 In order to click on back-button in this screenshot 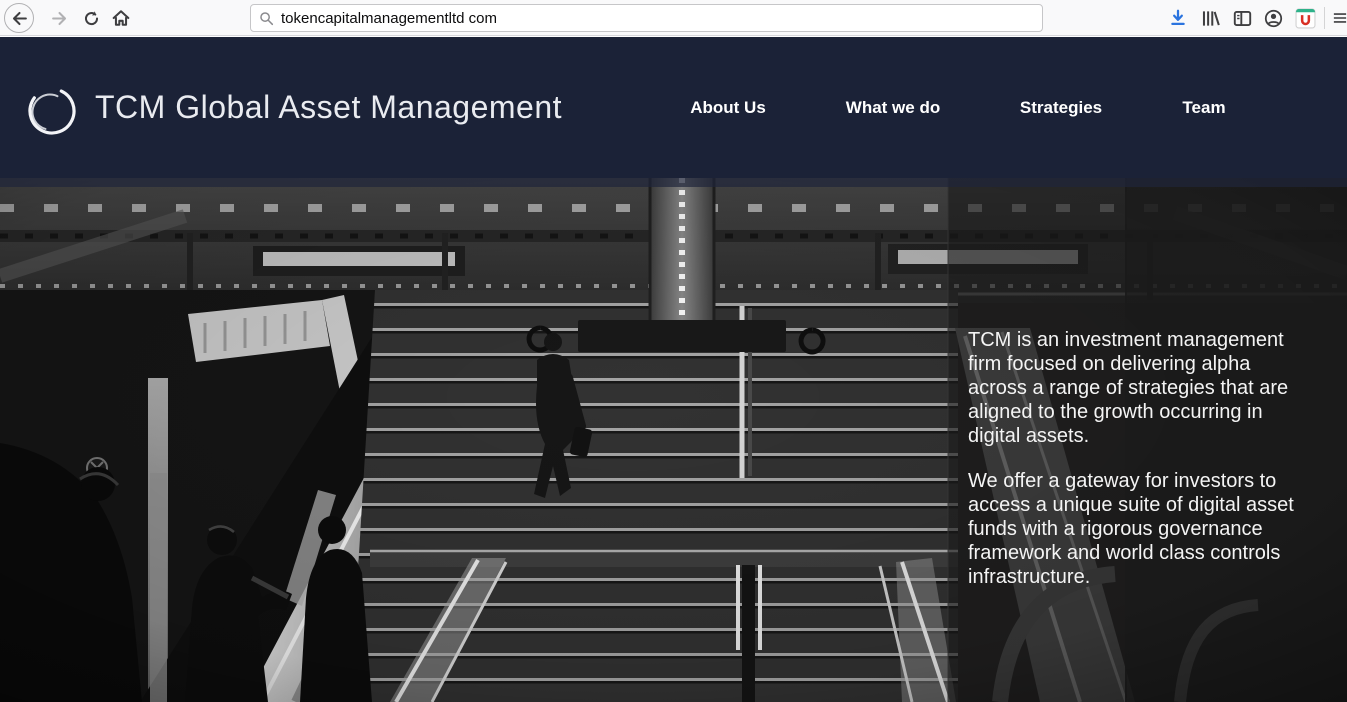, I will do `click(19, 18)`.